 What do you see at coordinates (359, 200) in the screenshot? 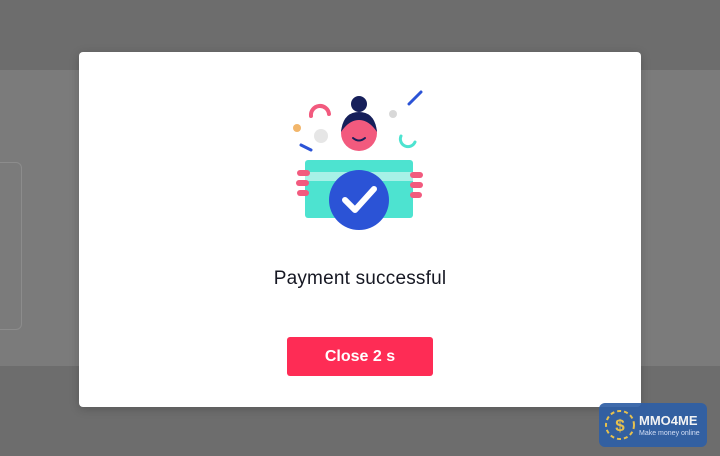
I see `checkmark-icon` at bounding box center [359, 200].